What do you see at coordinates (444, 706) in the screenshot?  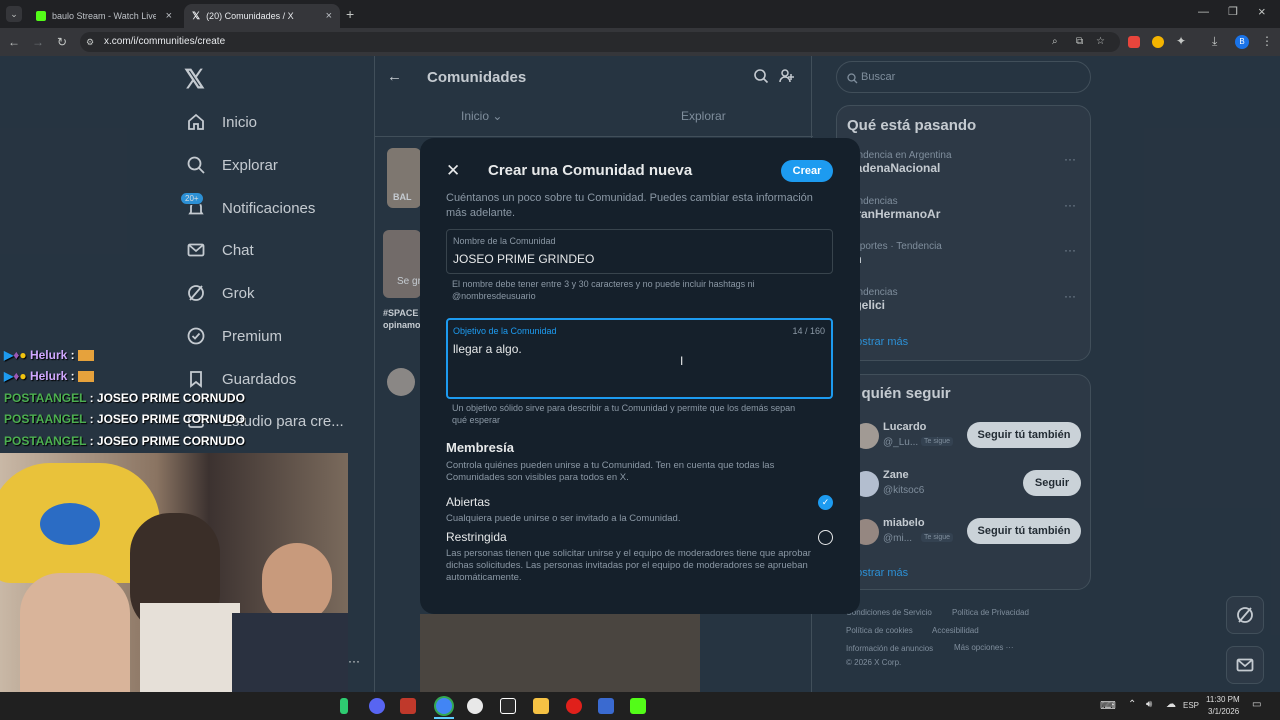 I see `chrome-icon` at bounding box center [444, 706].